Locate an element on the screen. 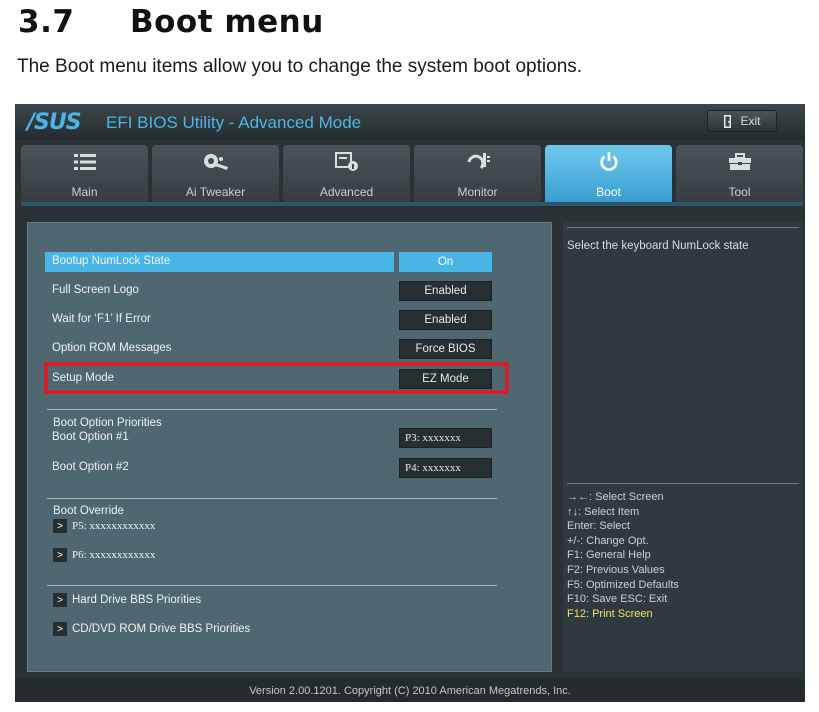  key-hint: F10: Save ESC: Exit is located at coordinates (617, 599).